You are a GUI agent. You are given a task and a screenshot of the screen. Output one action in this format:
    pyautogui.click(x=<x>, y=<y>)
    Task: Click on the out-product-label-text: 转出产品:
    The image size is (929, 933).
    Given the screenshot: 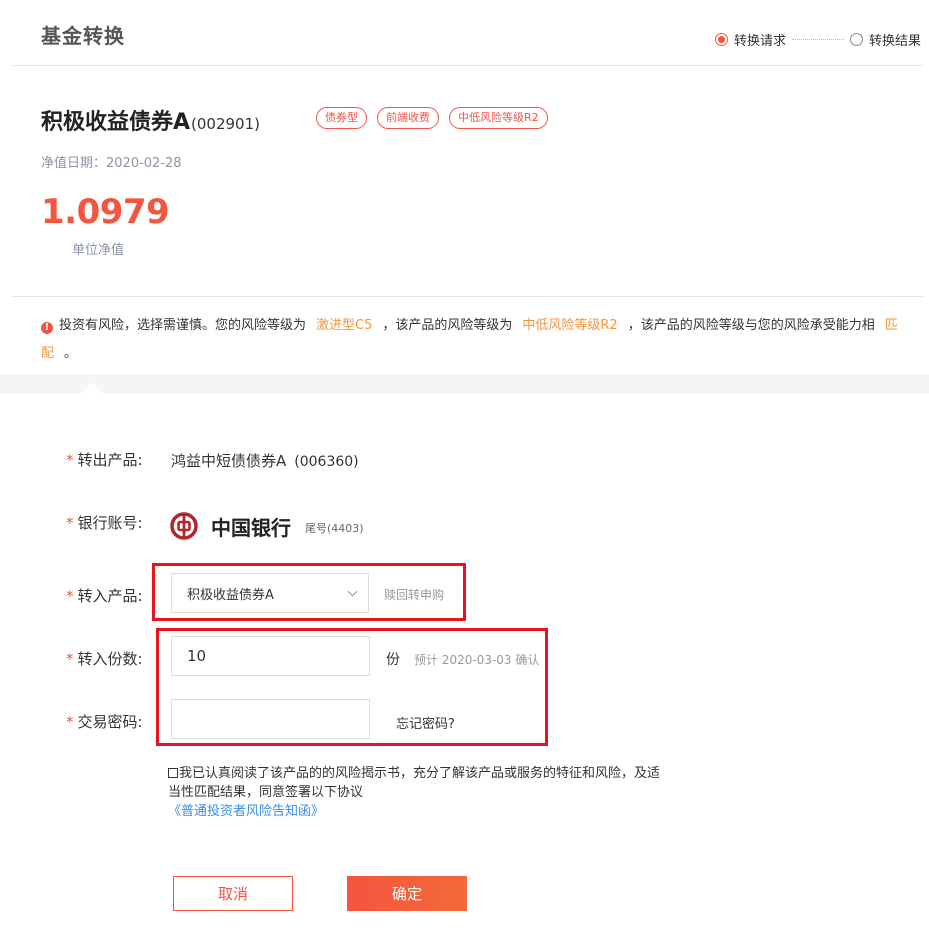 What is the action you would take?
    pyautogui.click(x=110, y=460)
    